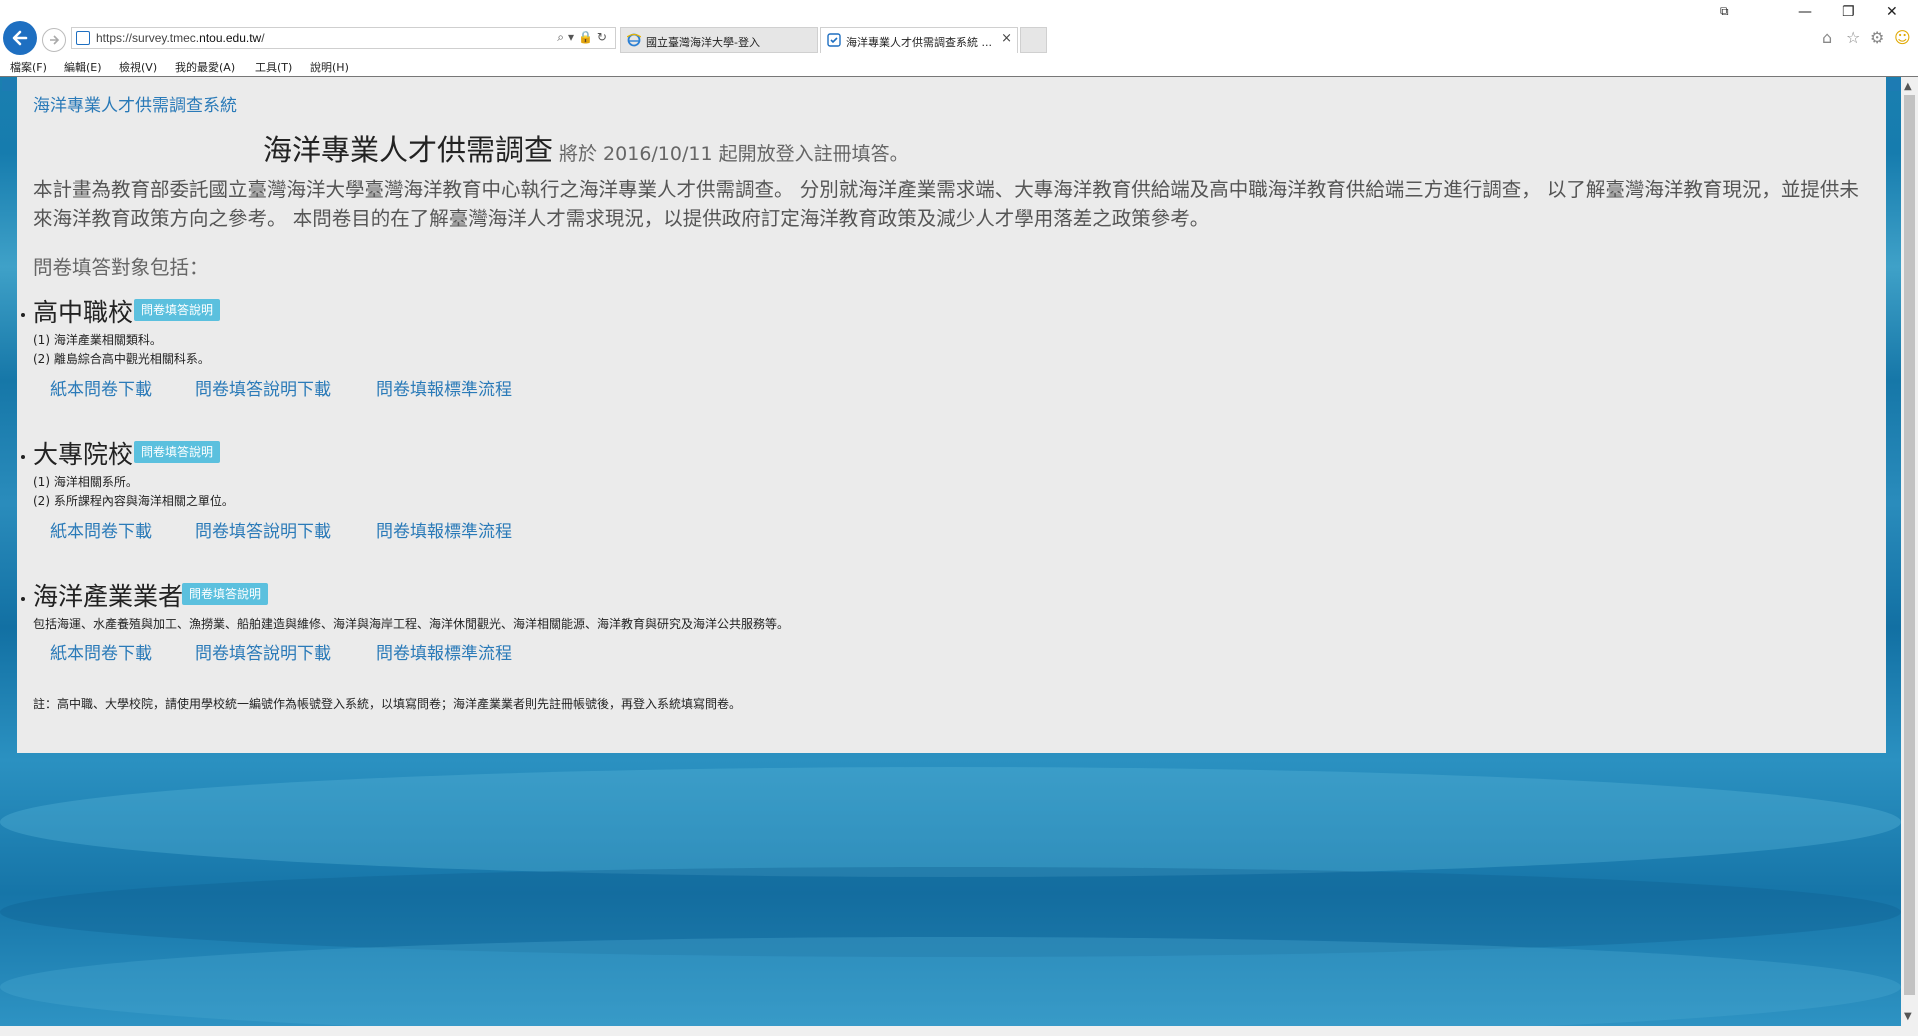  I want to click on address-url: https://survey.tmec.ntou.edu.tw/, so click(180, 38).